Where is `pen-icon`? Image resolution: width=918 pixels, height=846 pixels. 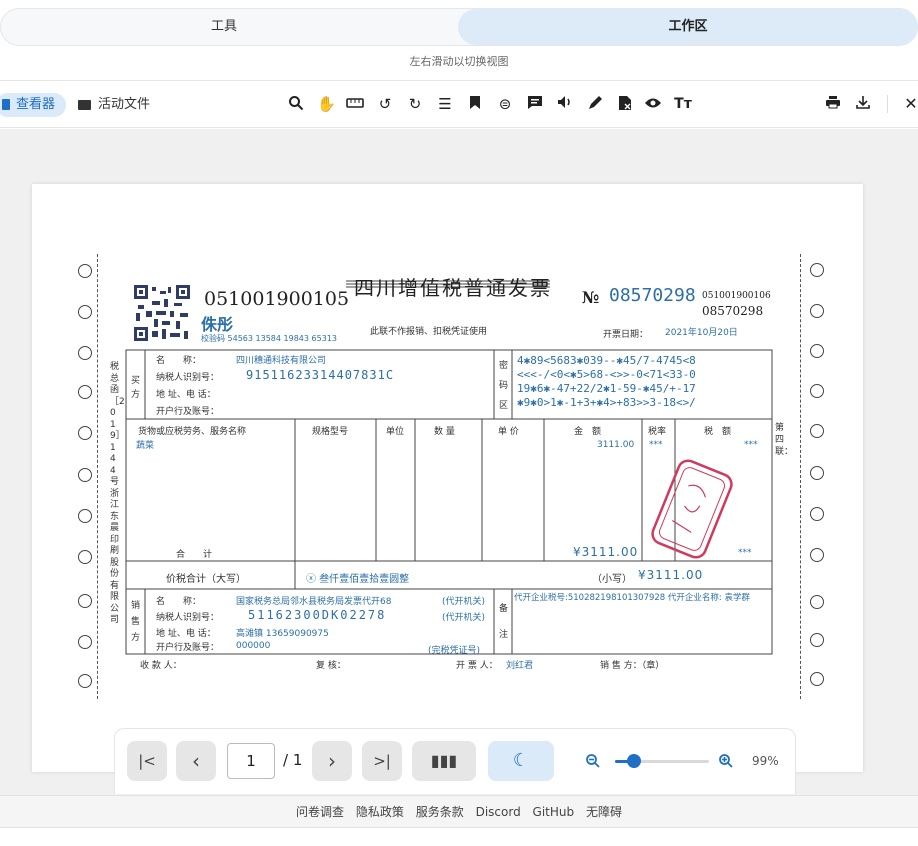
pen-icon is located at coordinates (595, 104).